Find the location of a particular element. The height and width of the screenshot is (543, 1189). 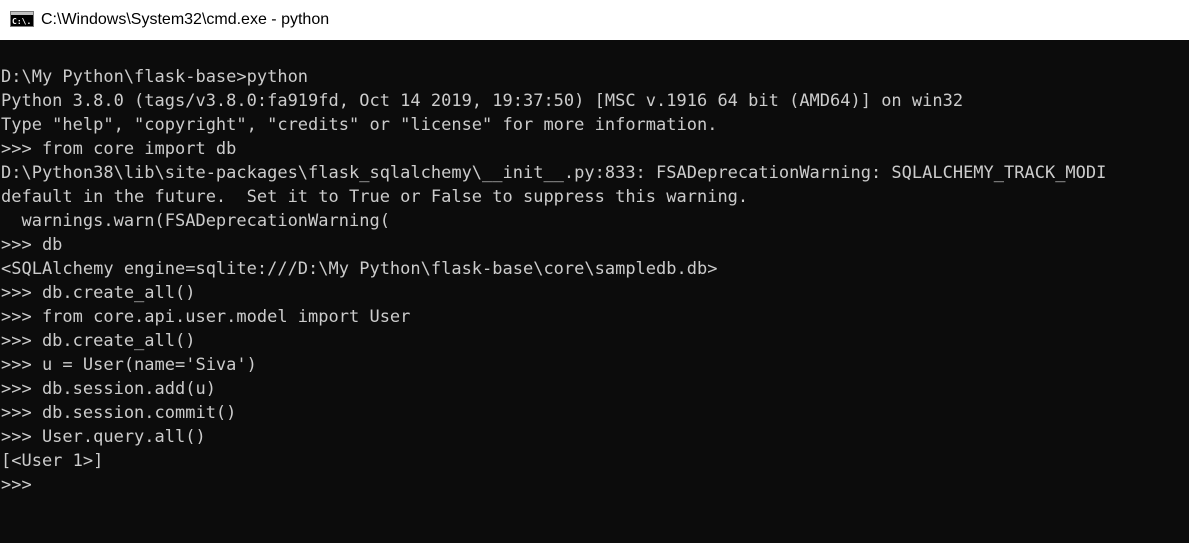

console-line: >>> u = User(name='Siva') is located at coordinates (129, 365).